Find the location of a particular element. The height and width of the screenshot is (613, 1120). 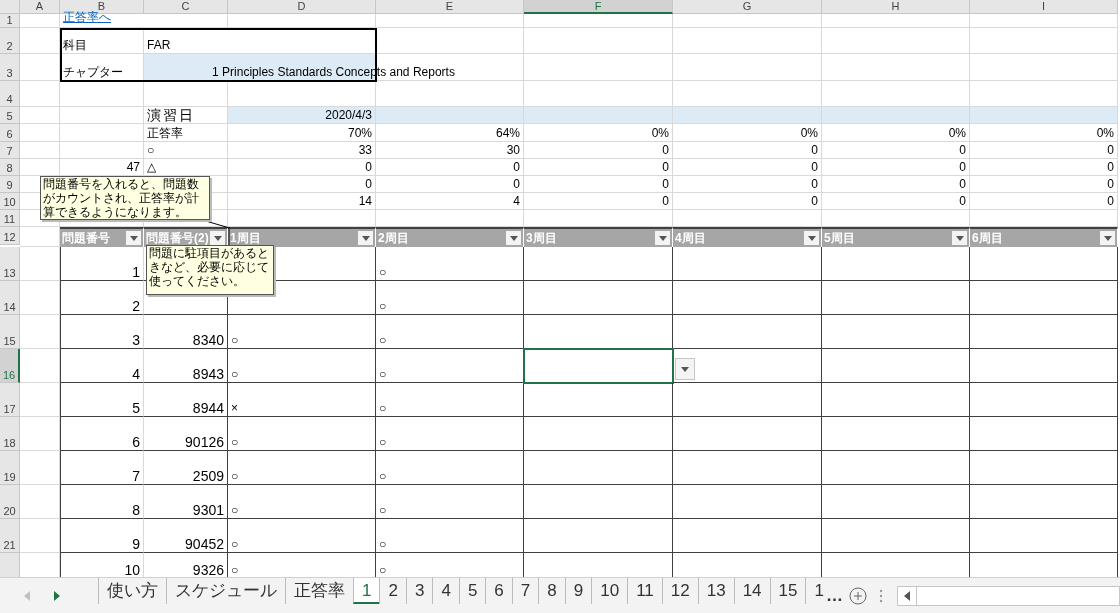

sheet-tab: 6 is located at coordinates (498, 591).